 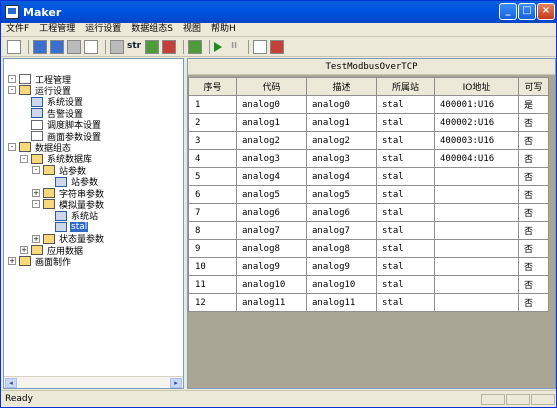 What do you see at coordinates (74, 46) in the screenshot?
I see `list-icon` at bounding box center [74, 46].